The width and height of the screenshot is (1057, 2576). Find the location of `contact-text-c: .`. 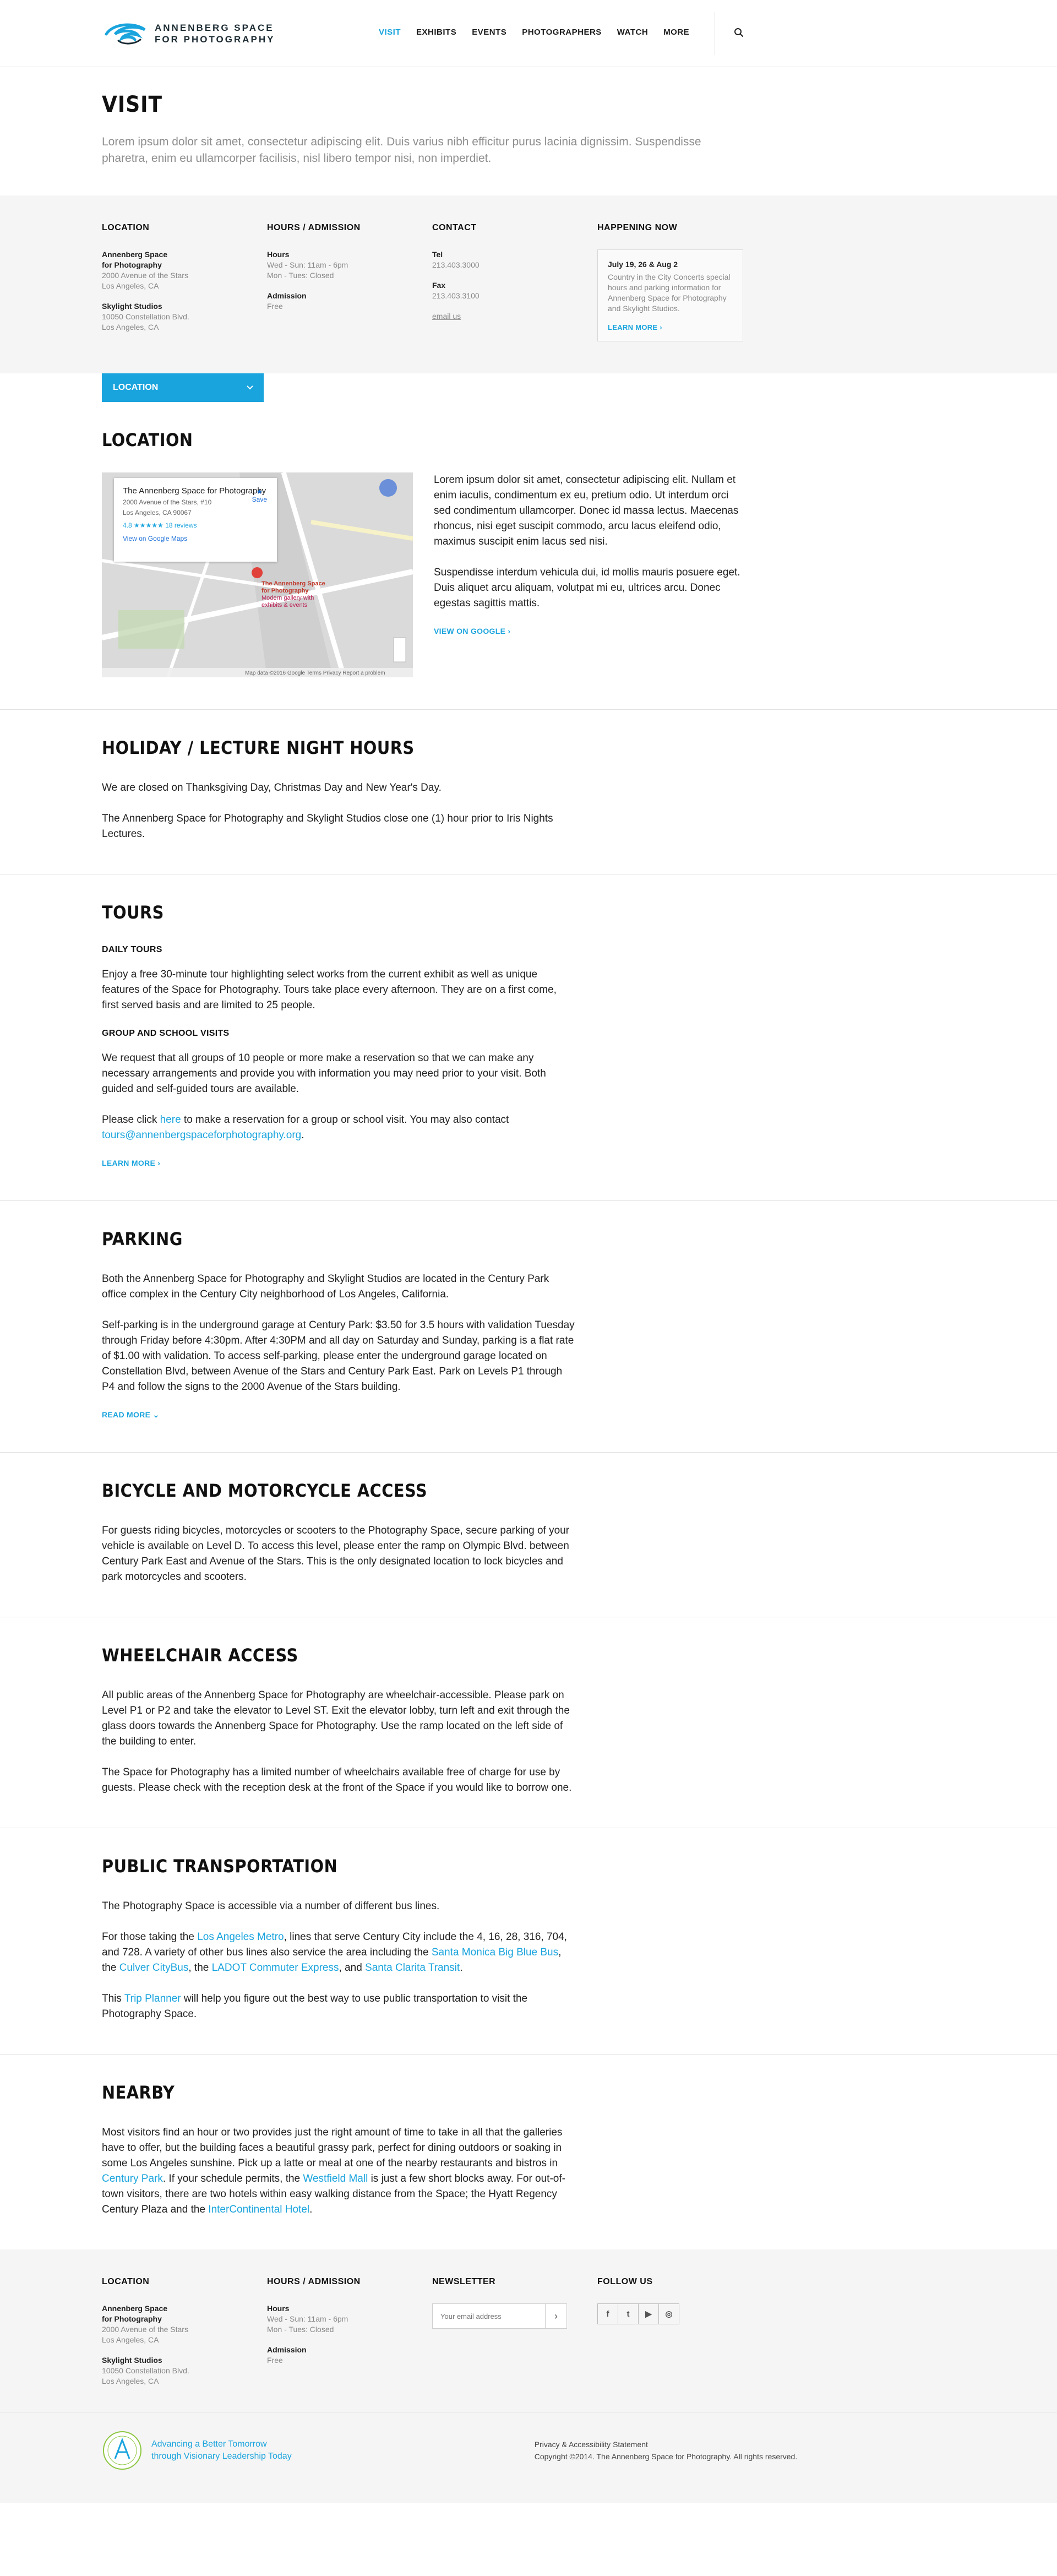

contact-text-c: . is located at coordinates (303, 1135).